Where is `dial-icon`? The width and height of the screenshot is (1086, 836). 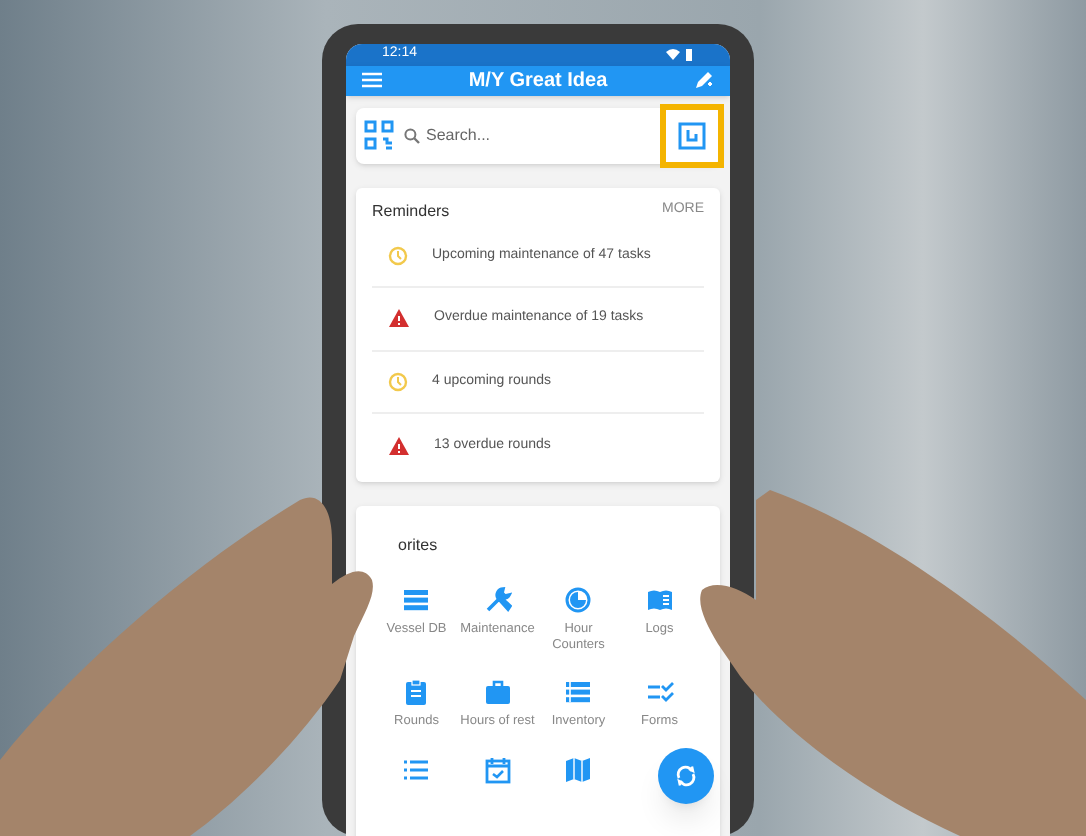 dial-icon is located at coordinates (578, 599).